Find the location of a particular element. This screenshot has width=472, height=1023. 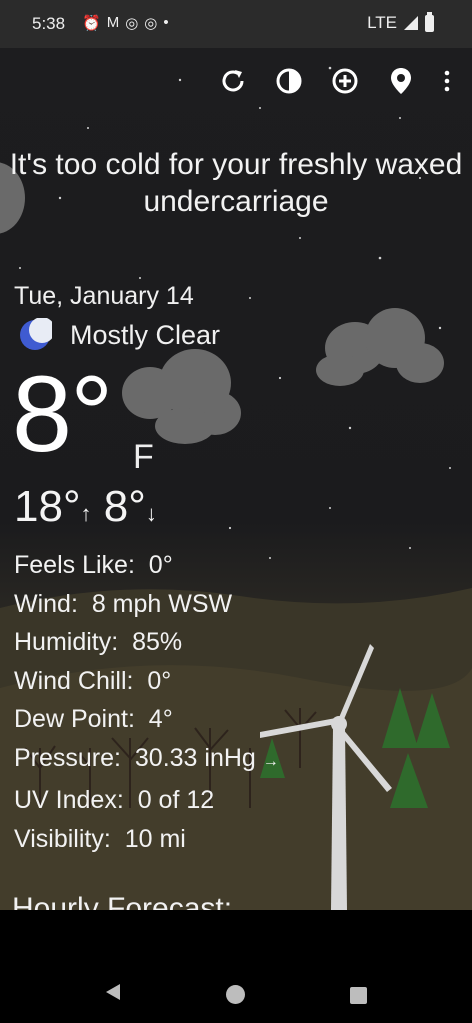

condition-row: Mostly Clear is located at coordinates (119, 335).